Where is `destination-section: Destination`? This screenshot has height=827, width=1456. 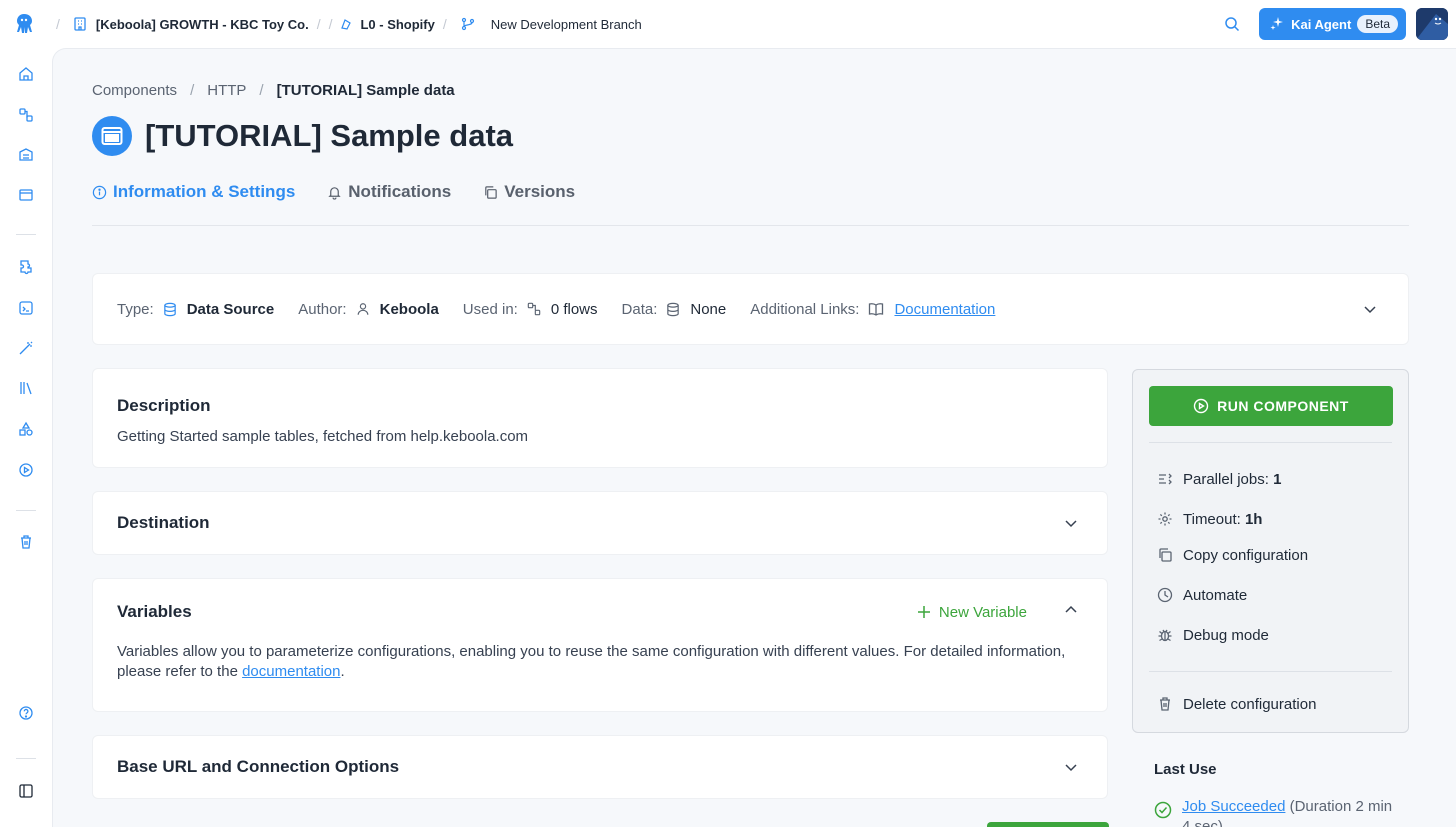 destination-section: Destination is located at coordinates (600, 523).